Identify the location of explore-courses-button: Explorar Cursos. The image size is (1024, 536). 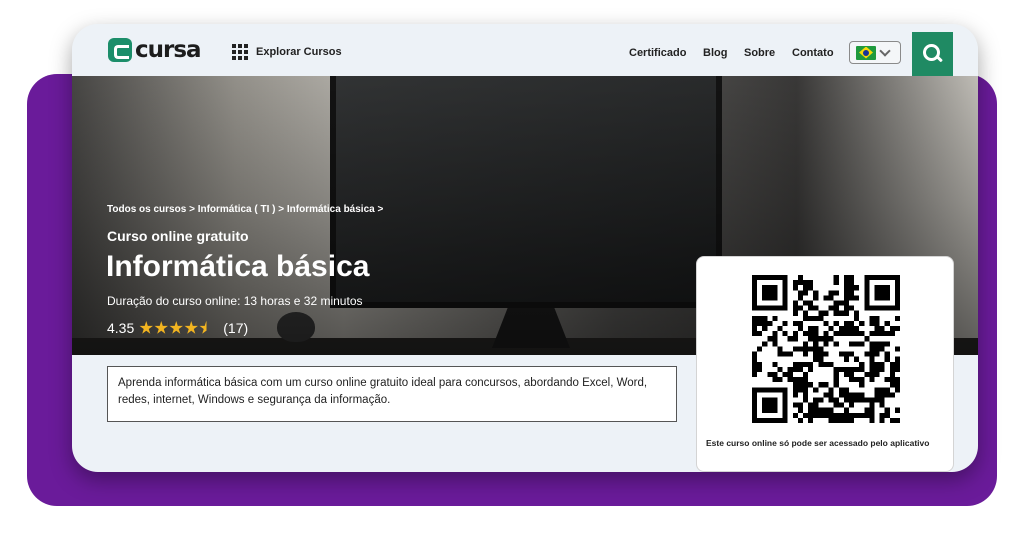
(287, 52).